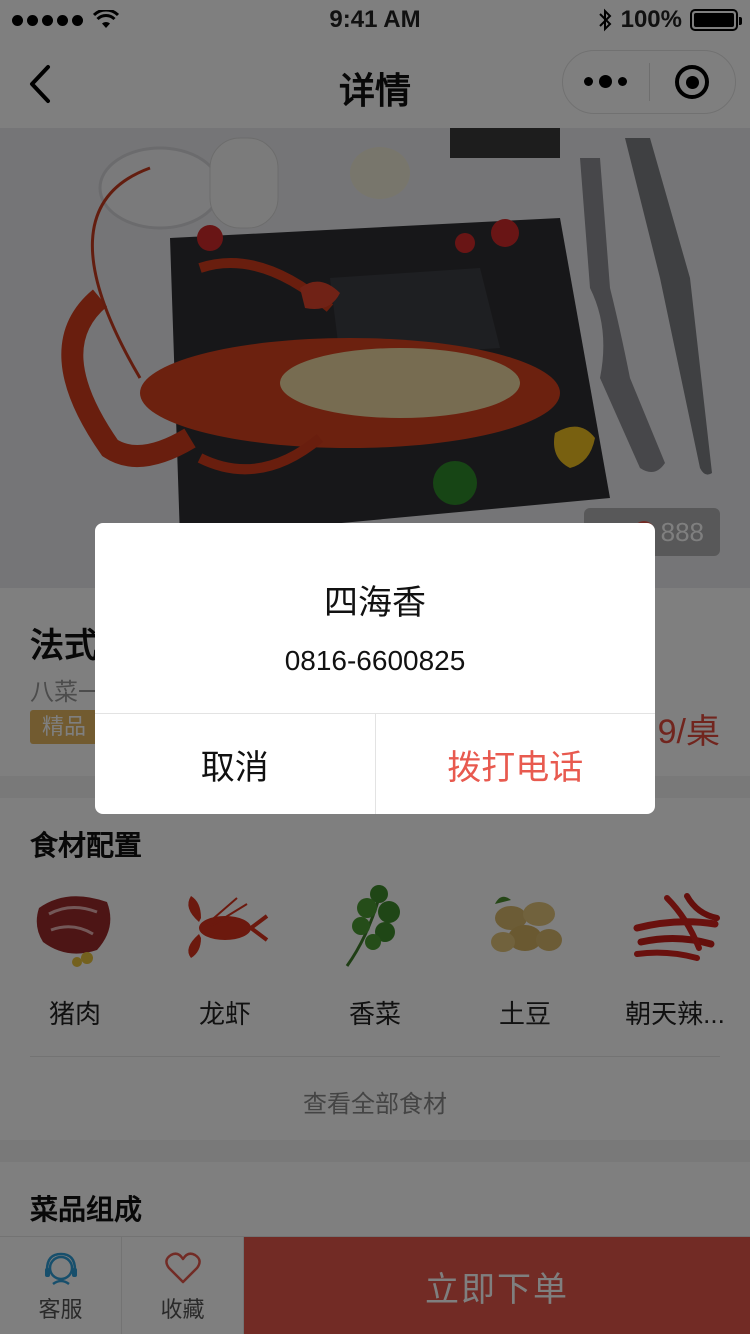 The width and height of the screenshot is (750, 1334). I want to click on call-button: 拨打电话, so click(516, 764).